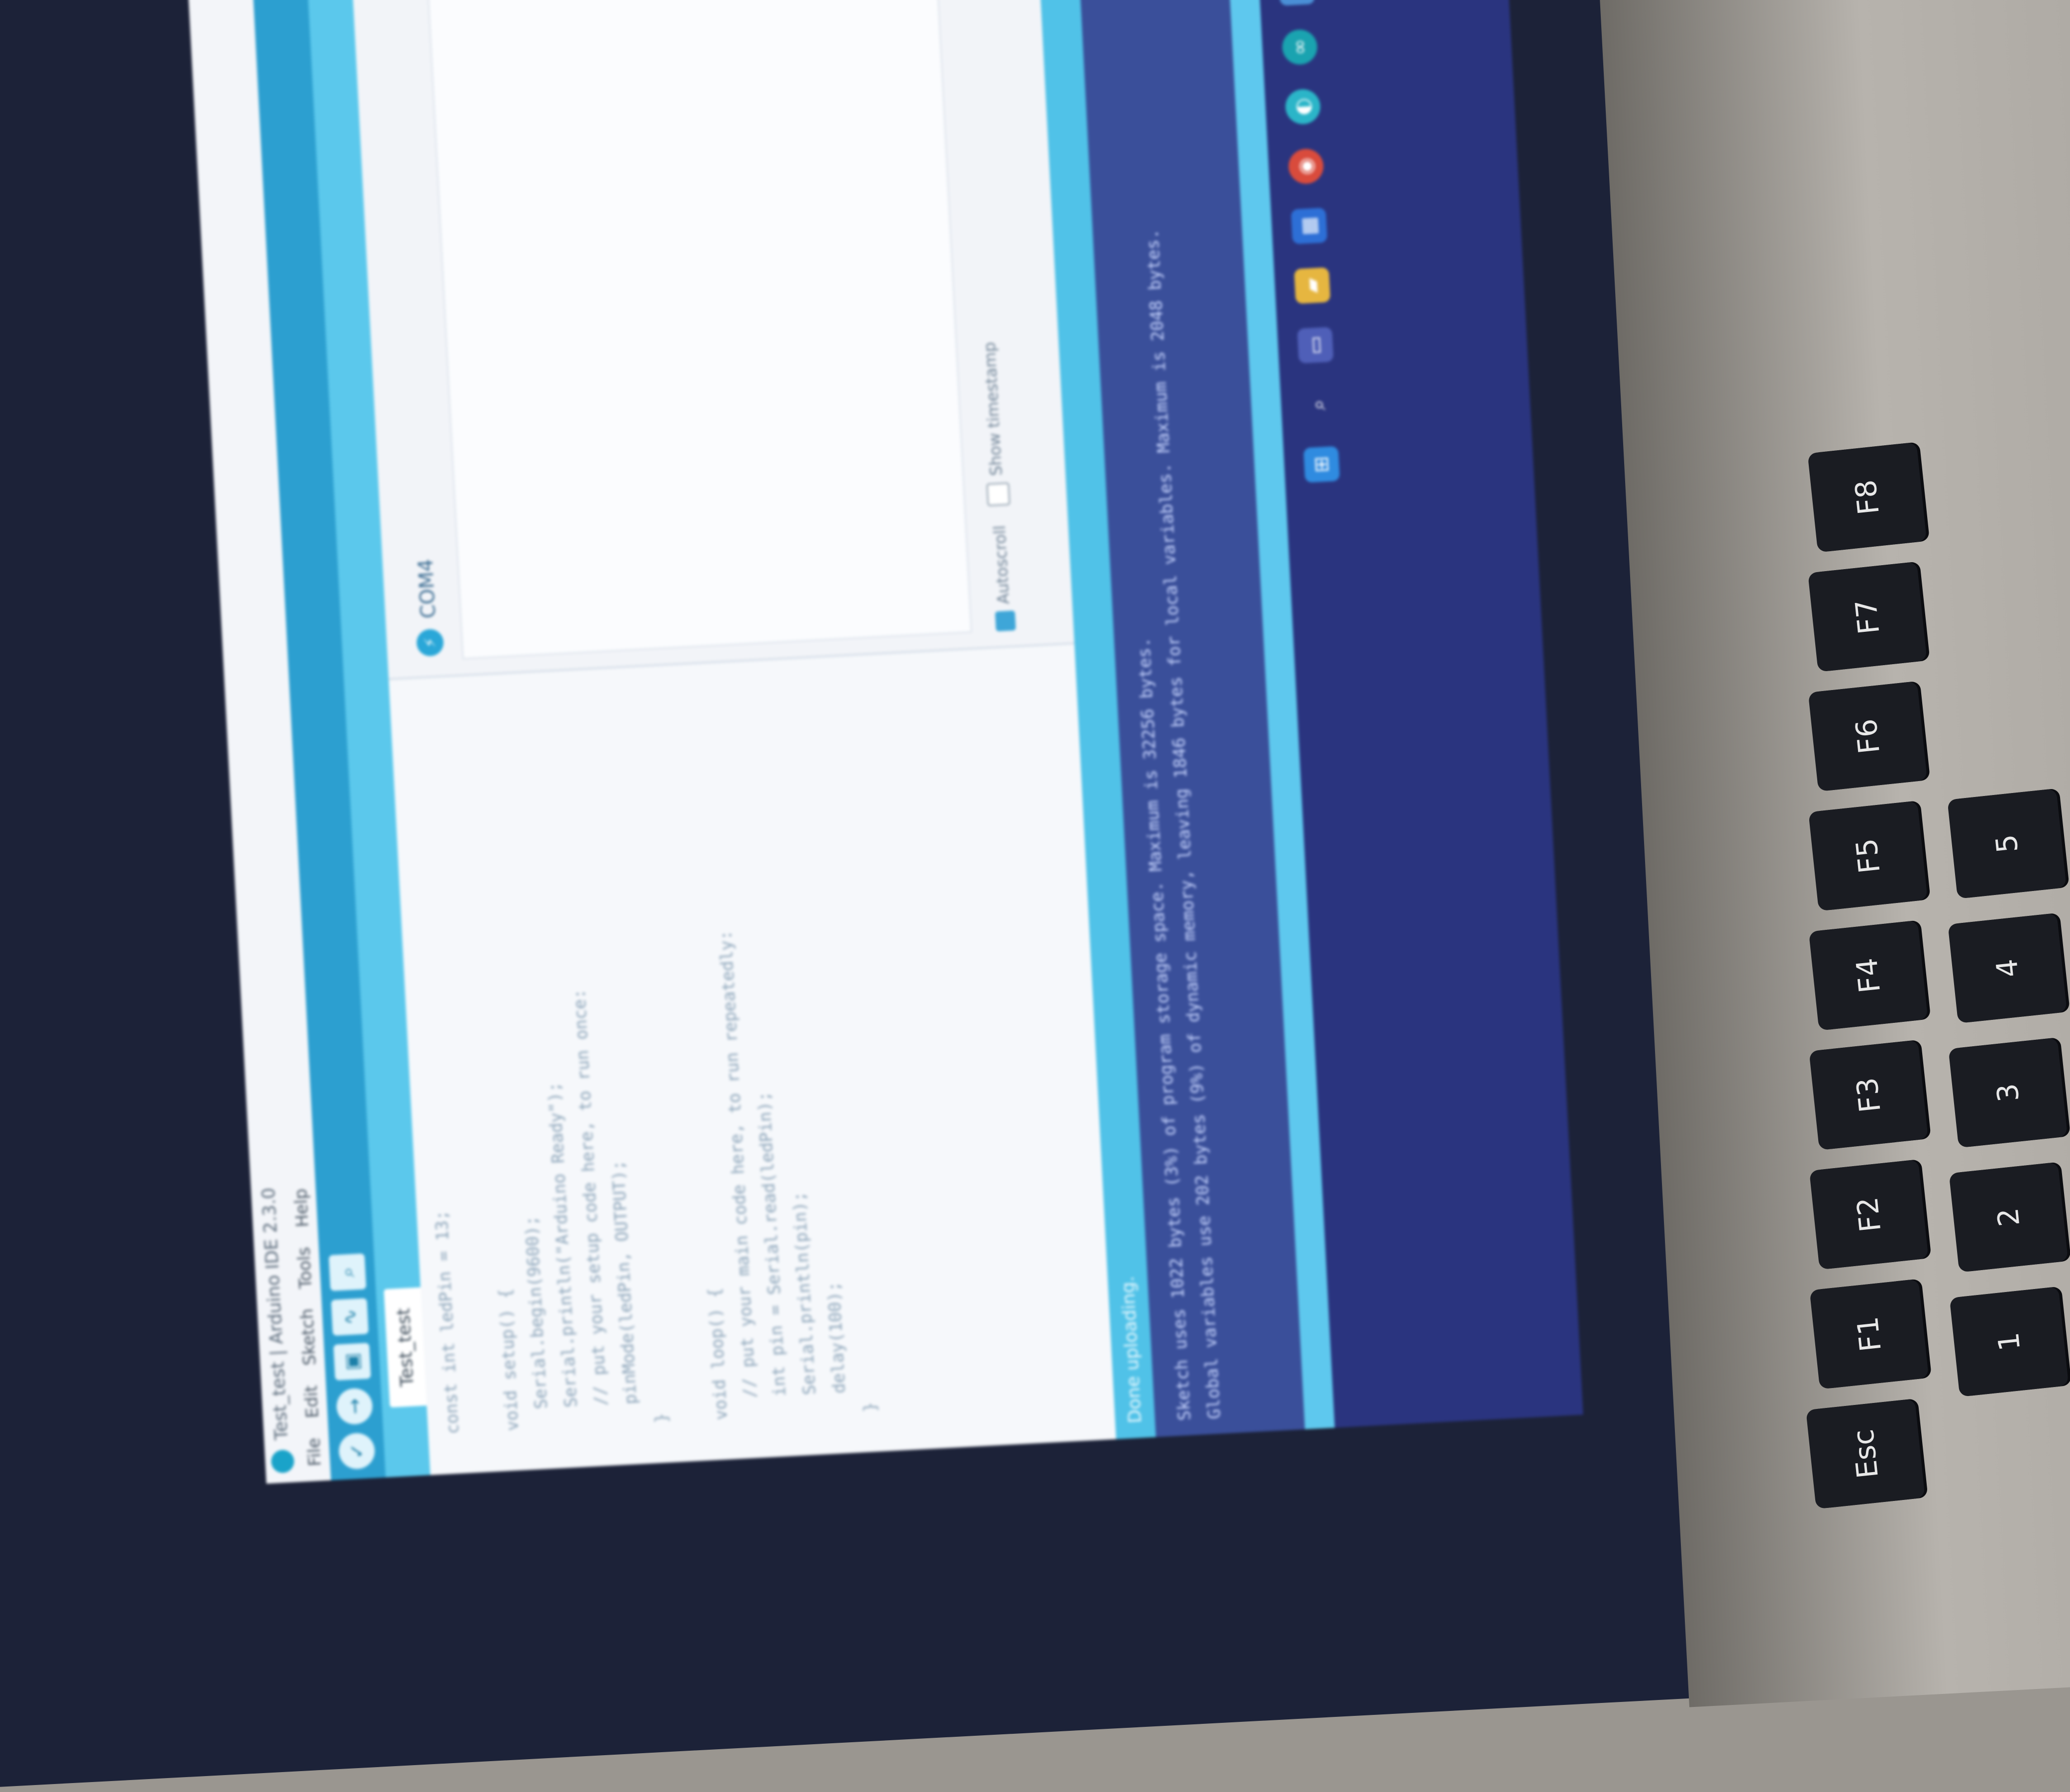 Image resolution: width=2070 pixels, height=1792 pixels. Describe the element at coordinates (275, 1314) in the screenshot. I see `window-title: Test_test | Arduino IDE 2.3.0` at that location.